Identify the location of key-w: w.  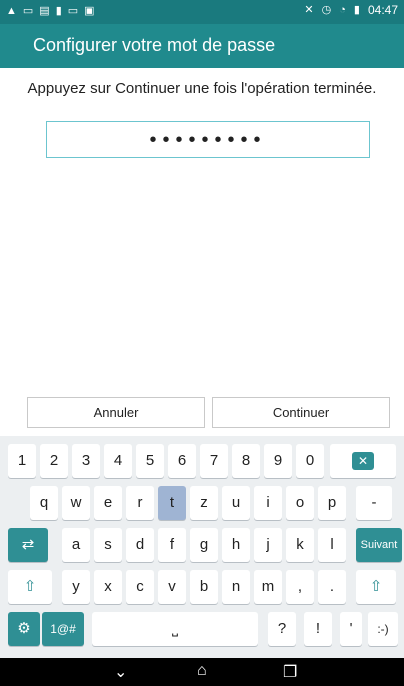
(76, 503).